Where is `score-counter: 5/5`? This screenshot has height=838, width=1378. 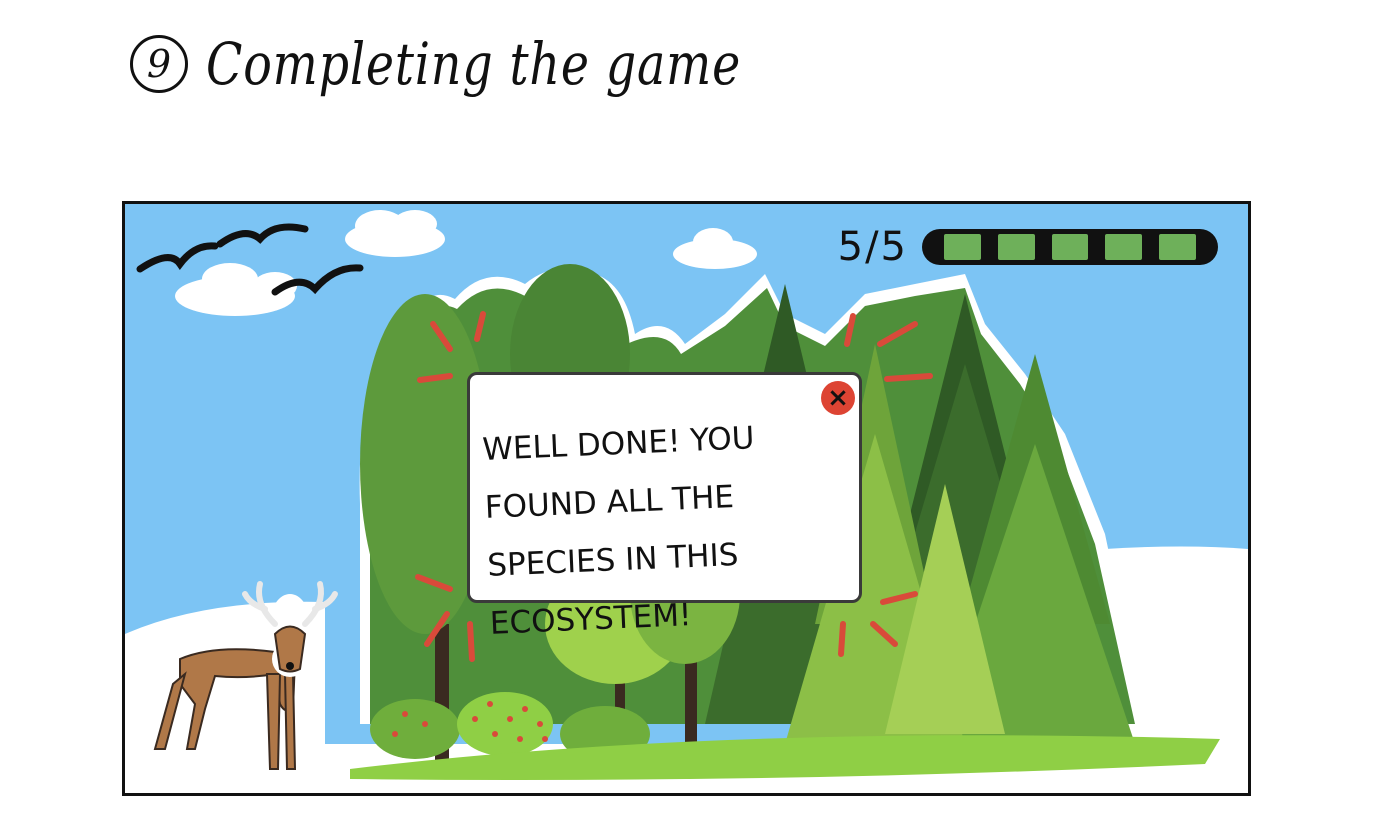
score-counter: 5/5 is located at coordinates (872, 247).